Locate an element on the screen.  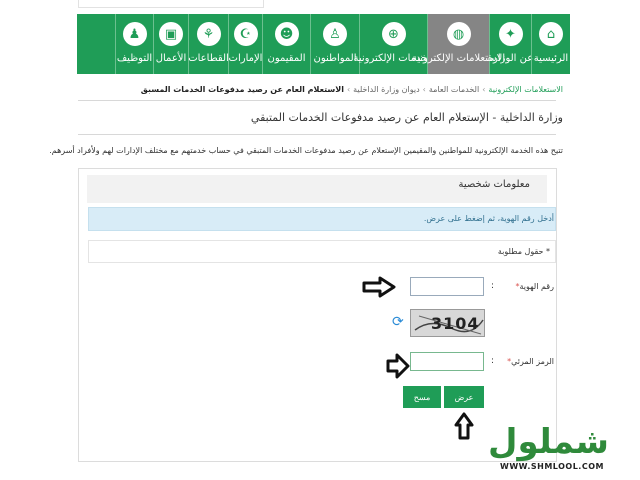
nav-item-8: ▣ الأعمال is located at coordinates (170, 44).